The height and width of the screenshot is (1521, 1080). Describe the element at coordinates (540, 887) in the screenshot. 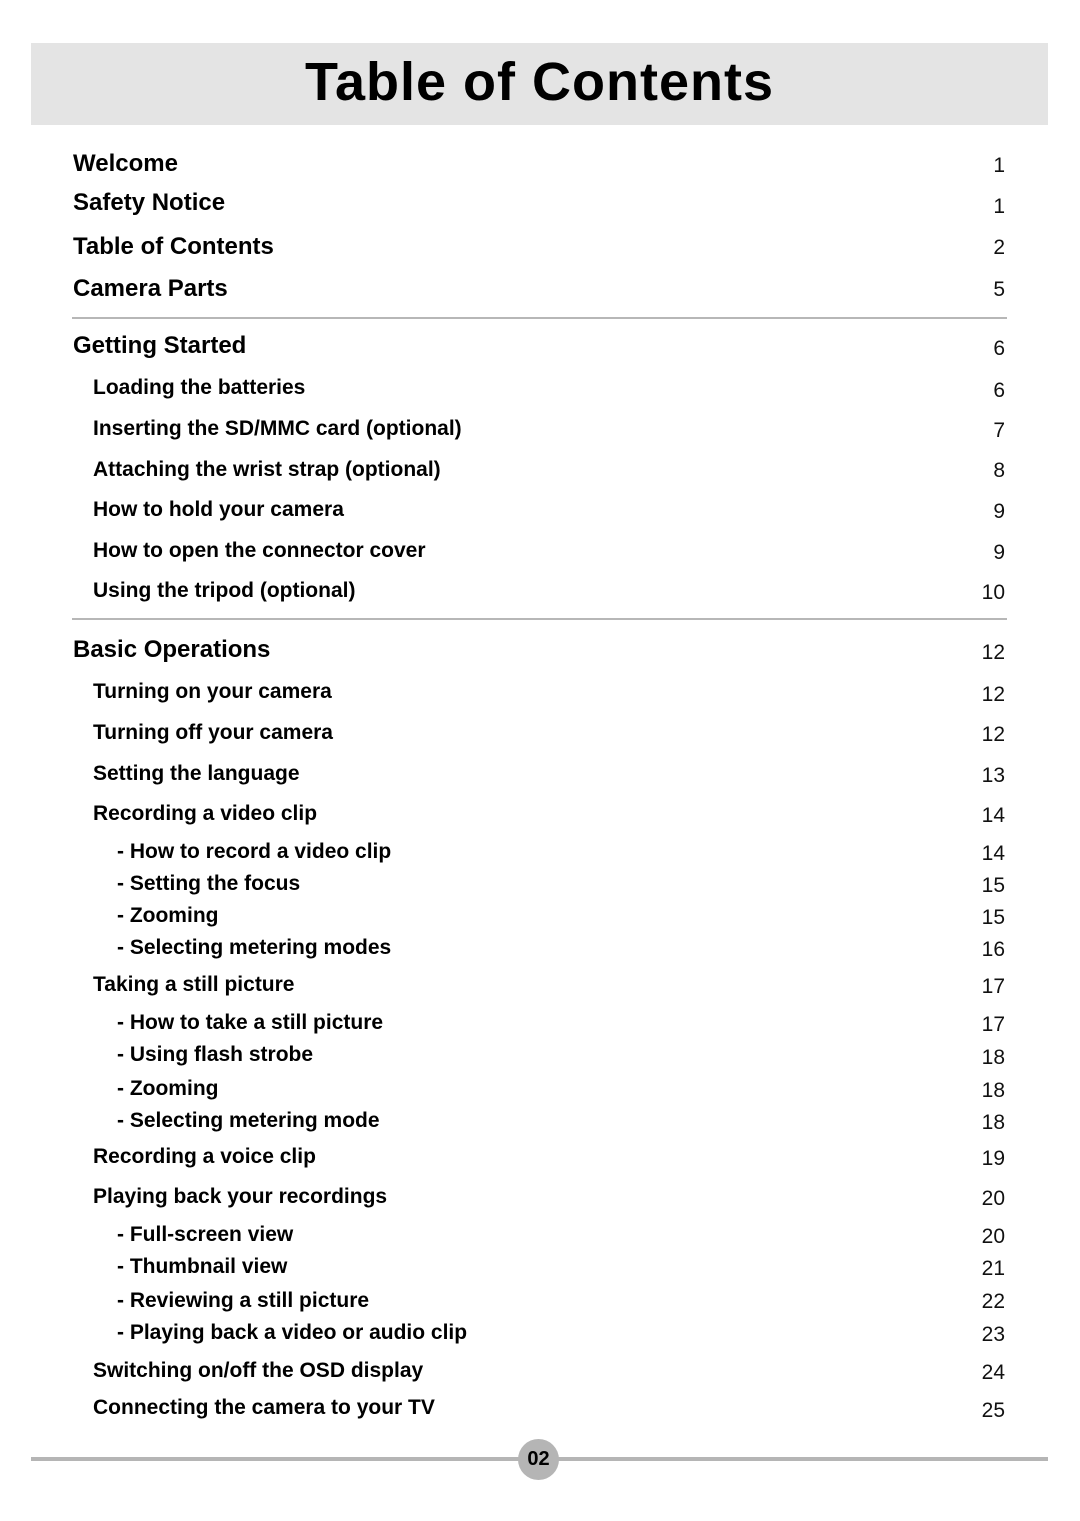

I see `toc-subentry: - Setting the focus 15` at that location.